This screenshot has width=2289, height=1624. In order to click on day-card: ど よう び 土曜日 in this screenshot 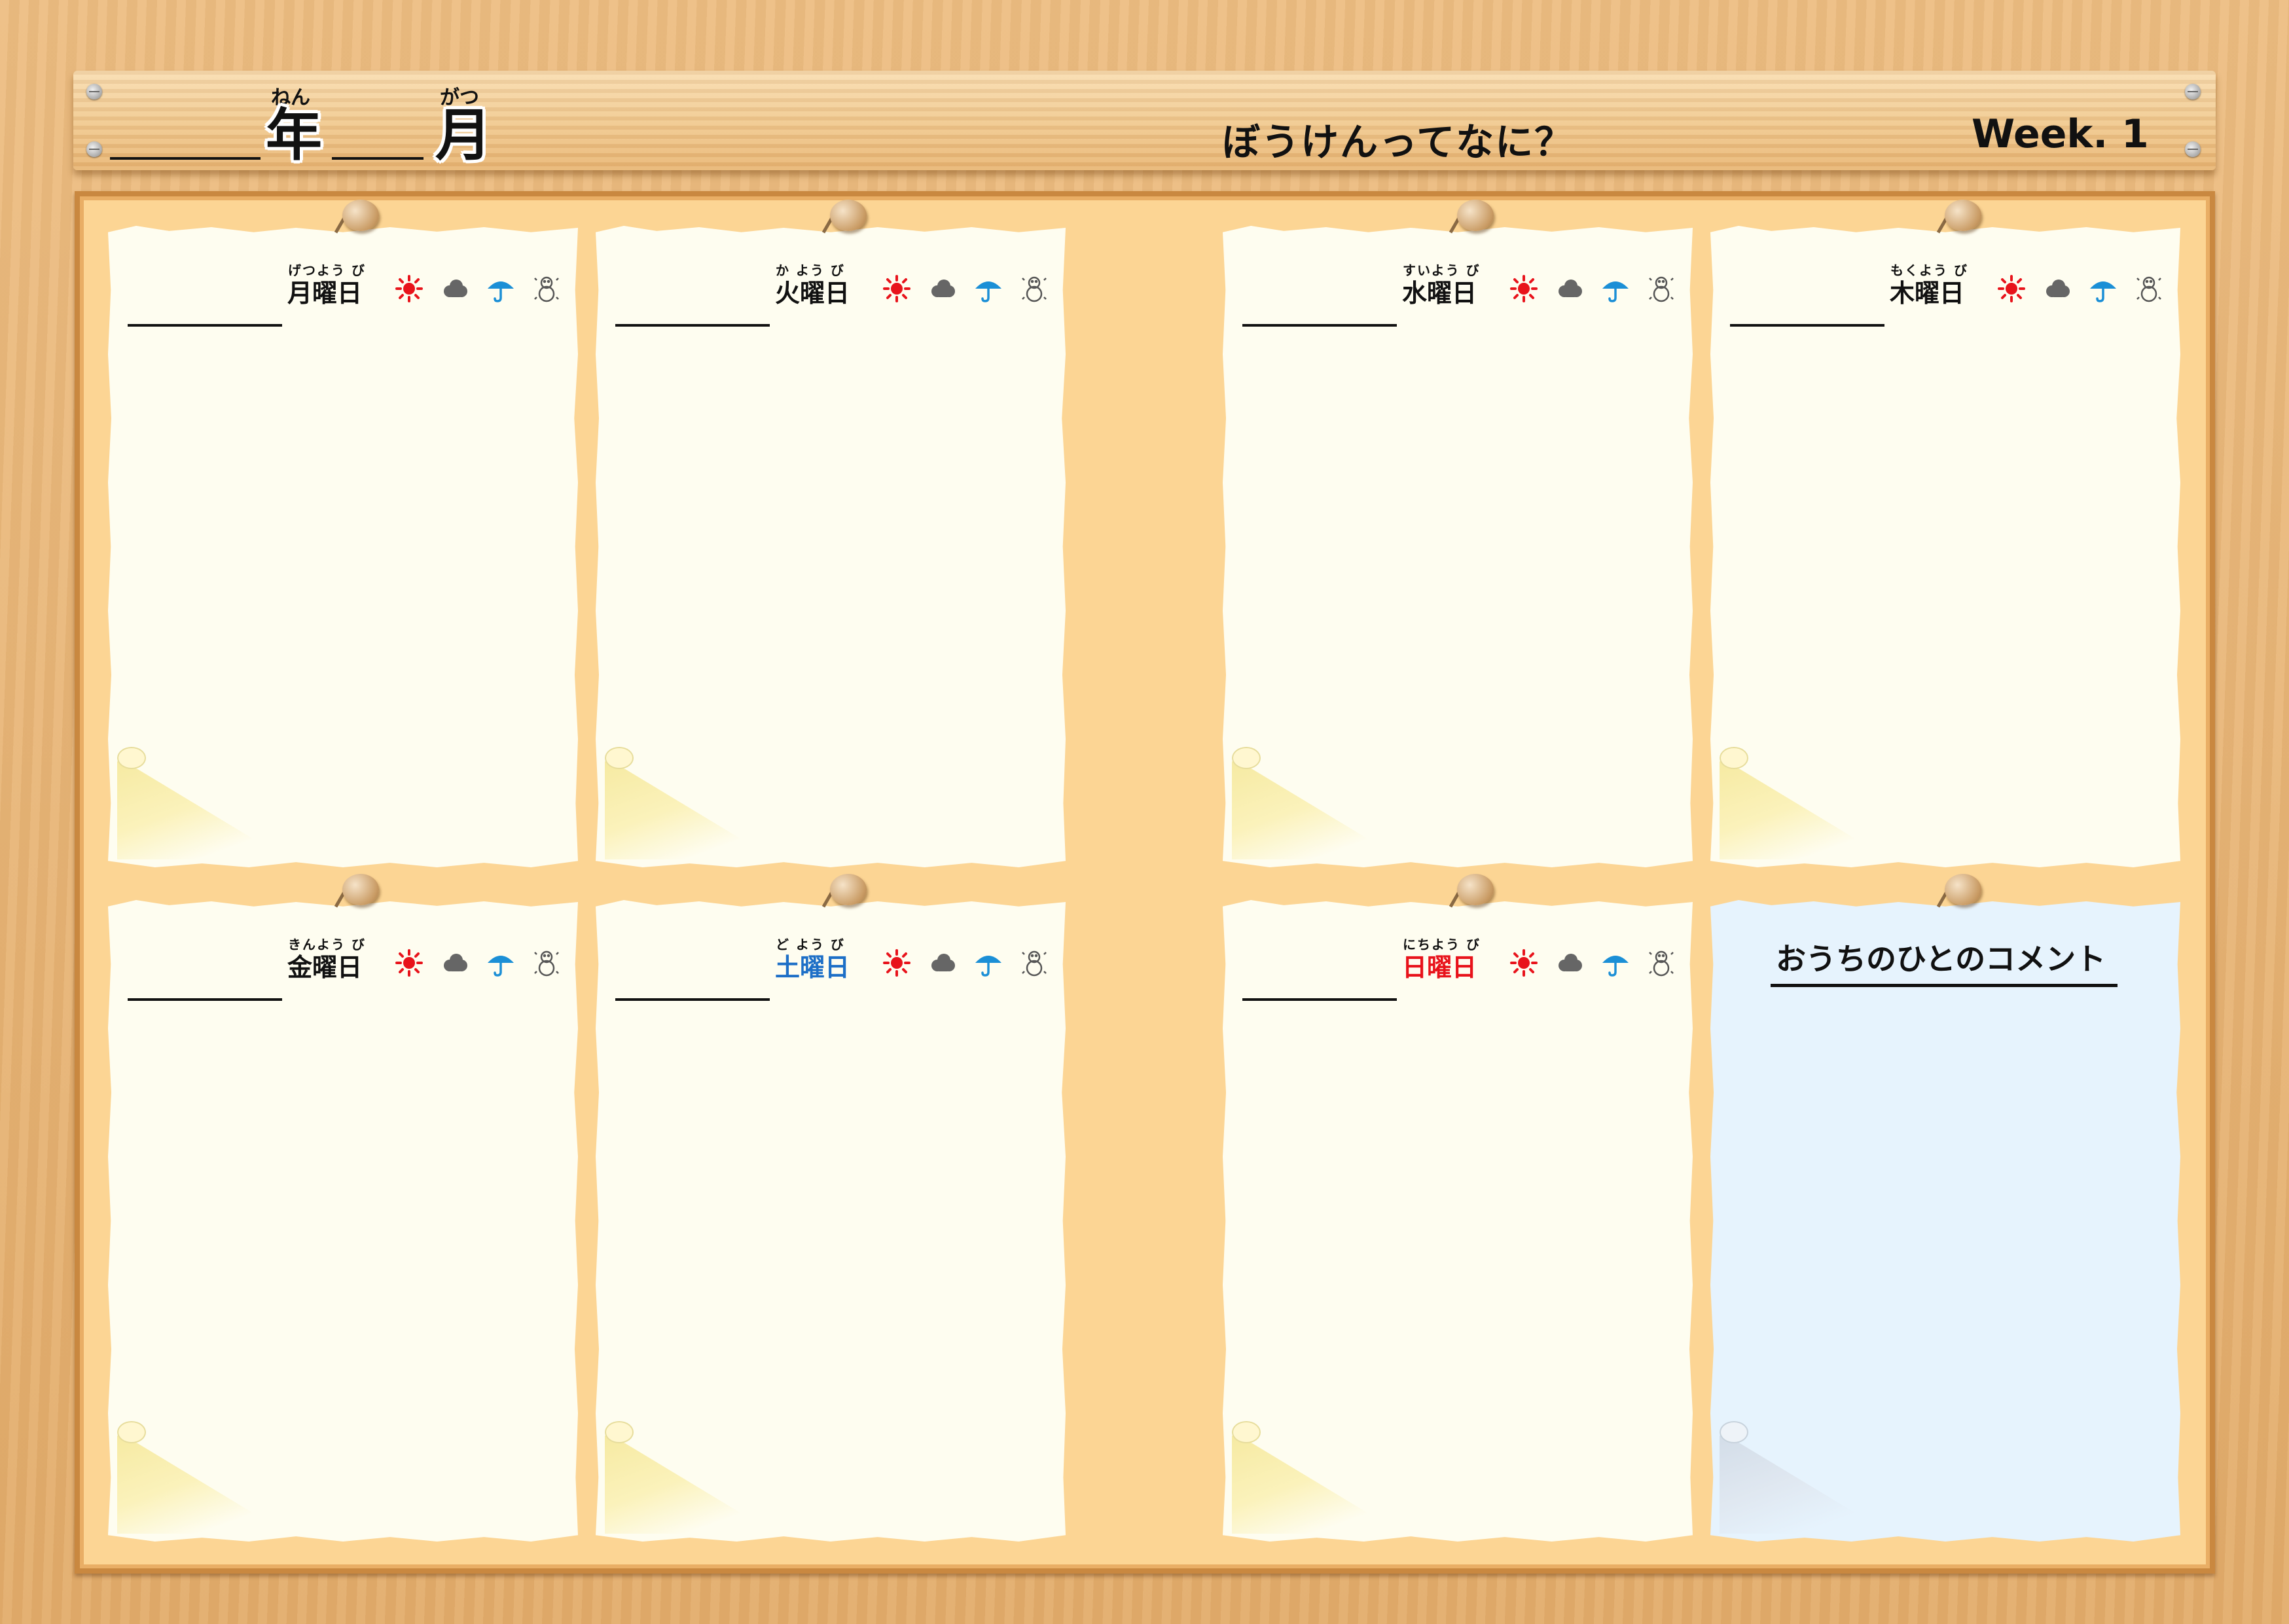, I will do `click(831, 1221)`.